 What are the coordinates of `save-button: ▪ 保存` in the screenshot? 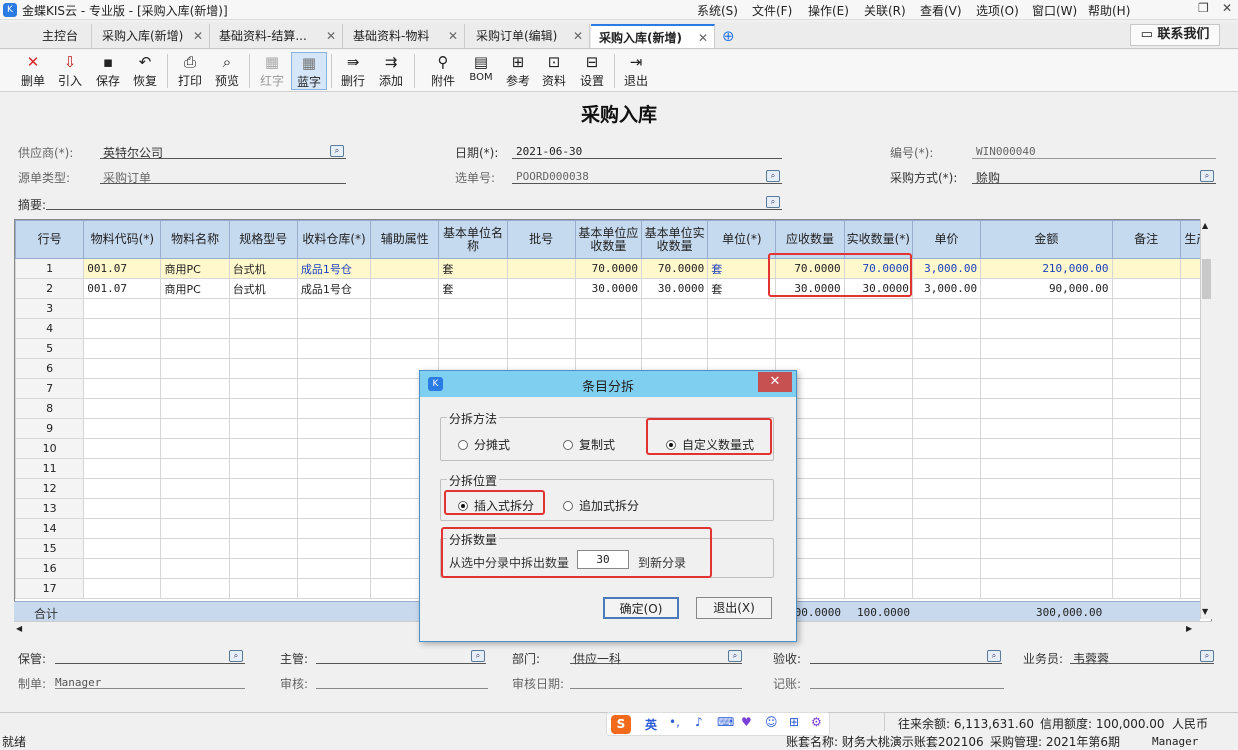 It's located at (108, 71).